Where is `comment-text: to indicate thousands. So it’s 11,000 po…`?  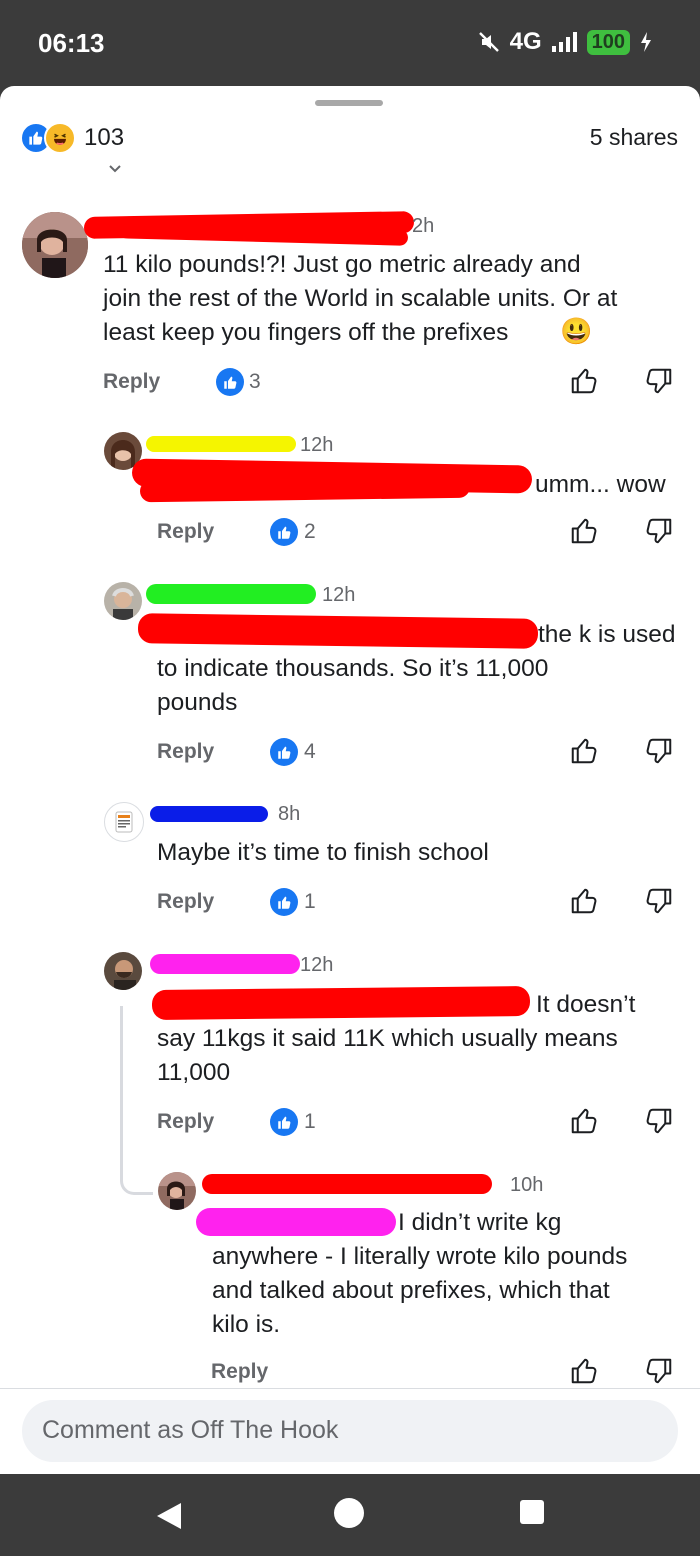 comment-text: to indicate thousands. So it’s 11,000 po… is located at coordinates (353, 685).